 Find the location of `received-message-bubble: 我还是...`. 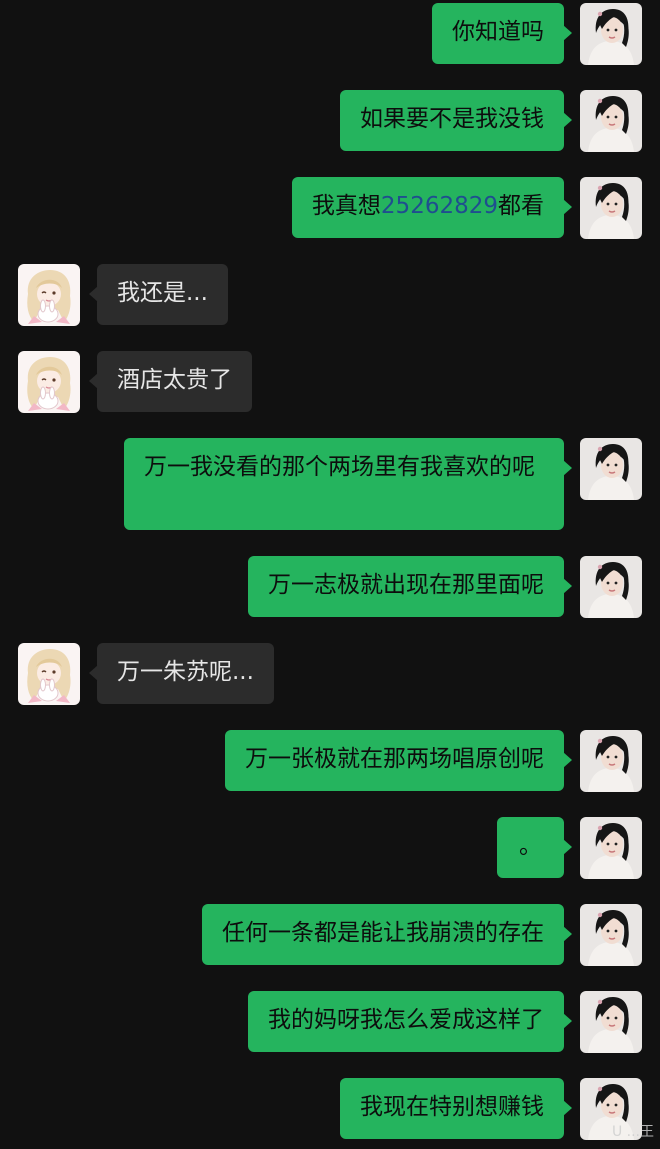

received-message-bubble: 我还是... is located at coordinates (158, 294).